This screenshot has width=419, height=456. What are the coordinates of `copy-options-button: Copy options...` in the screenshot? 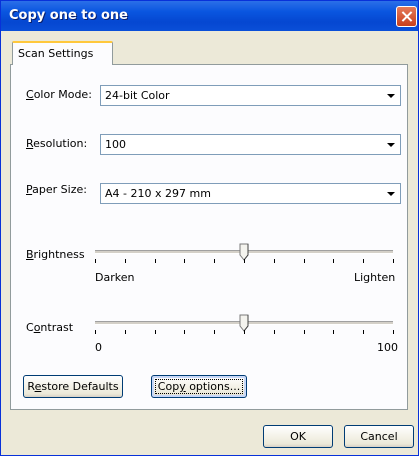 It's located at (199, 386).